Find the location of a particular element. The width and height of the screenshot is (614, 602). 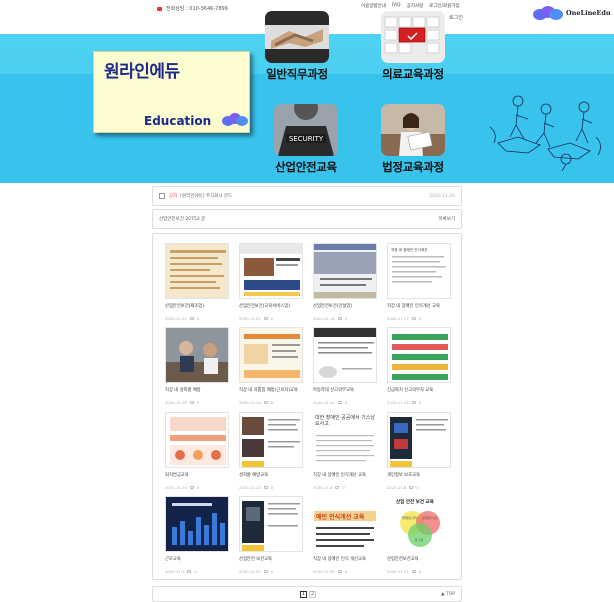

post-card: 산업안전보건(교육서비스업) 2020.11.21 0 is located at coordinates (271, 282).